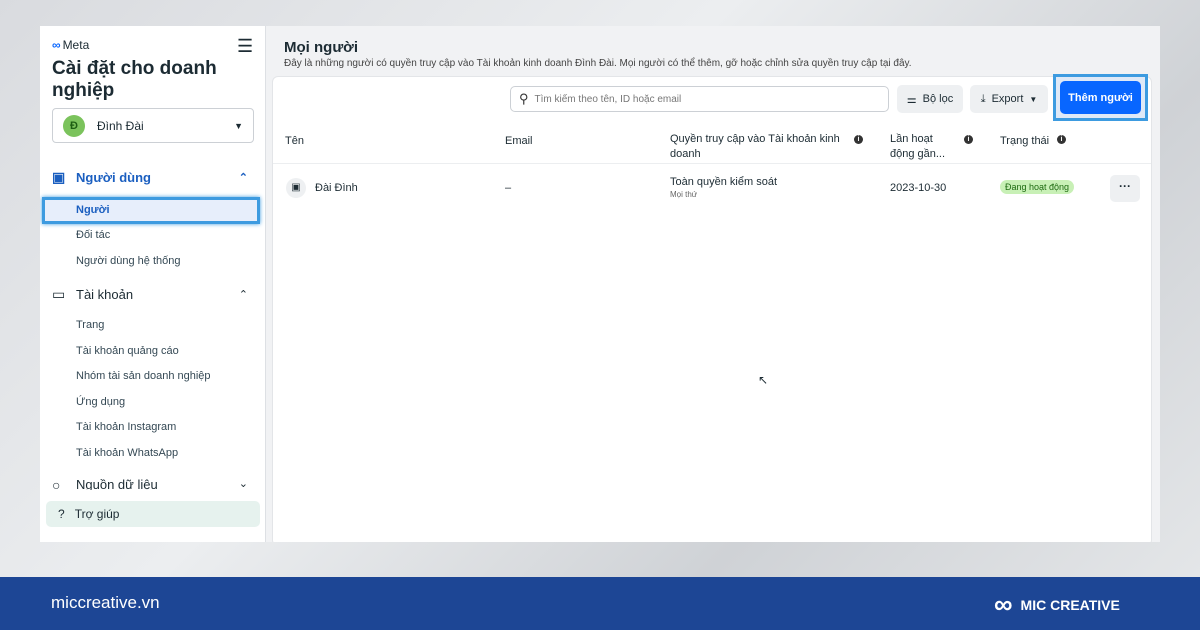  I want to click on footer-banner: miccreative.vn ∞ MIC CREATIVE, so click(600, 603).